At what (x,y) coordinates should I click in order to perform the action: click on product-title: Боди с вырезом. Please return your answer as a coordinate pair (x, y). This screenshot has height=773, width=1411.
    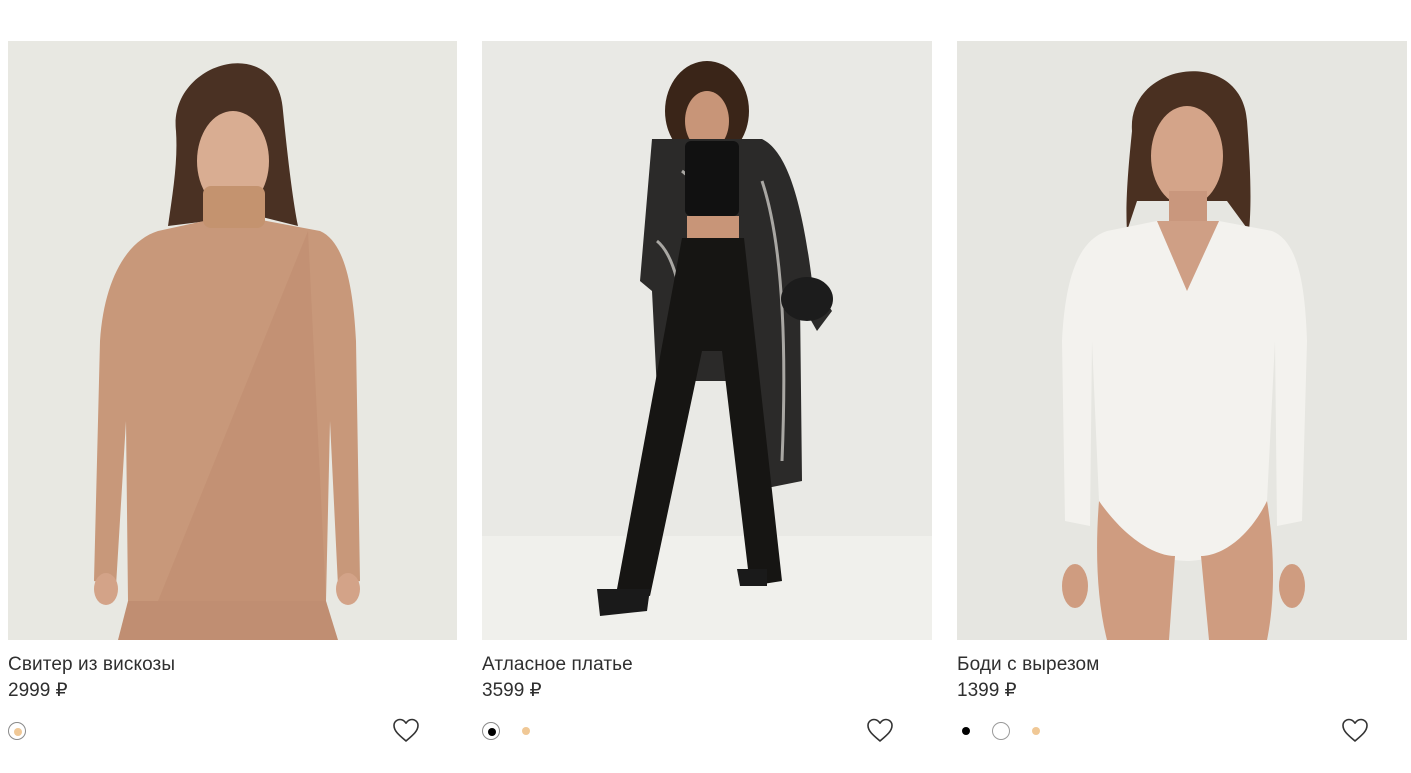
    Looking at the image, I should click on (1028, 665).